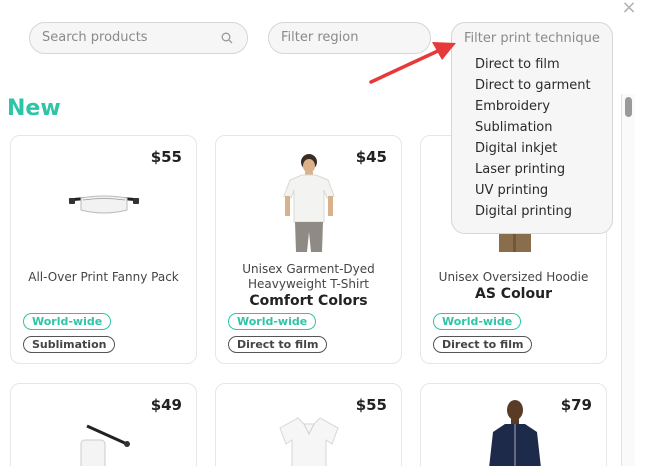  Describe the element at coordinates (308, 276) in the screenshot. I see `product-name: Unisex Garment-Dyed Heavyweight T-Shirt` at that location.